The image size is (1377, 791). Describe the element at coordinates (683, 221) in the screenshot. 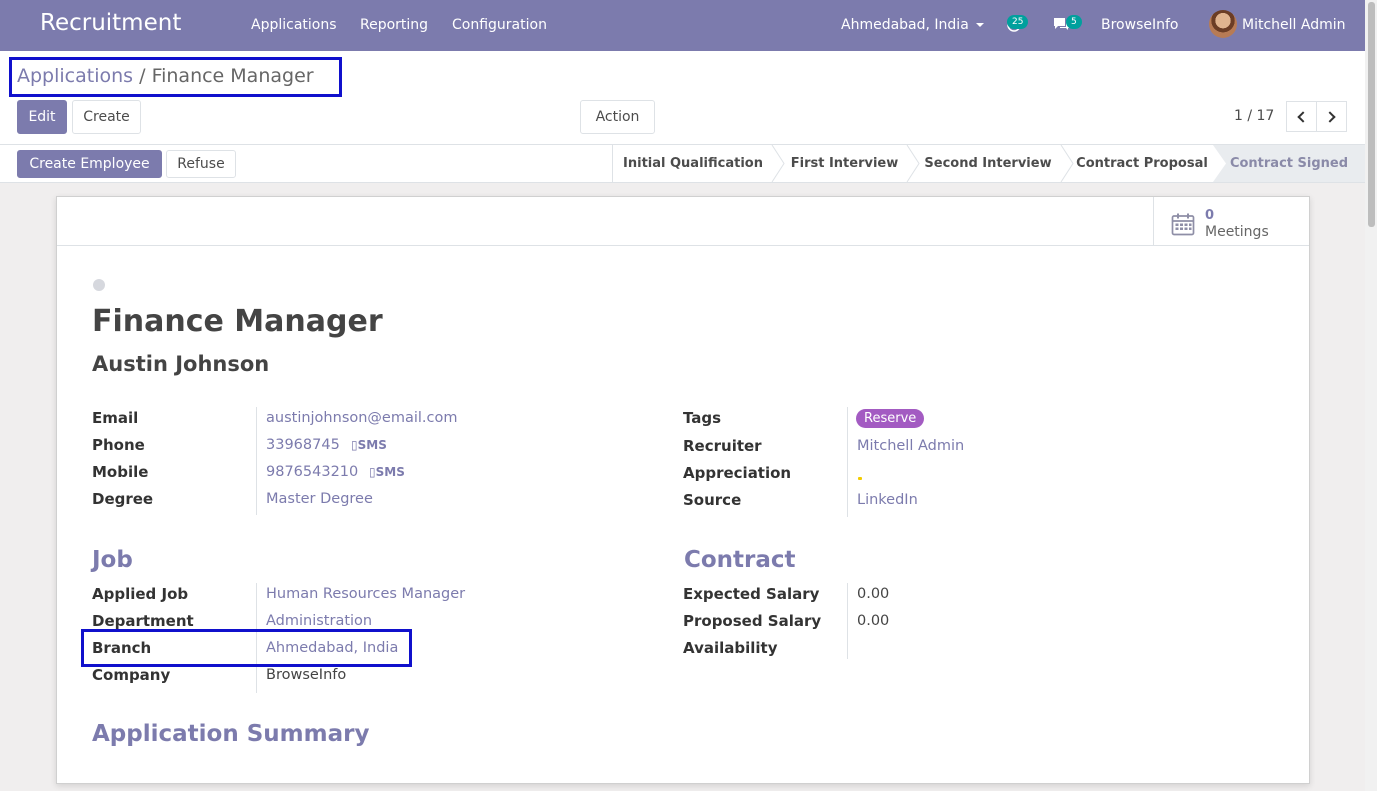

I see `button-box: 0 Meetings` at that location.